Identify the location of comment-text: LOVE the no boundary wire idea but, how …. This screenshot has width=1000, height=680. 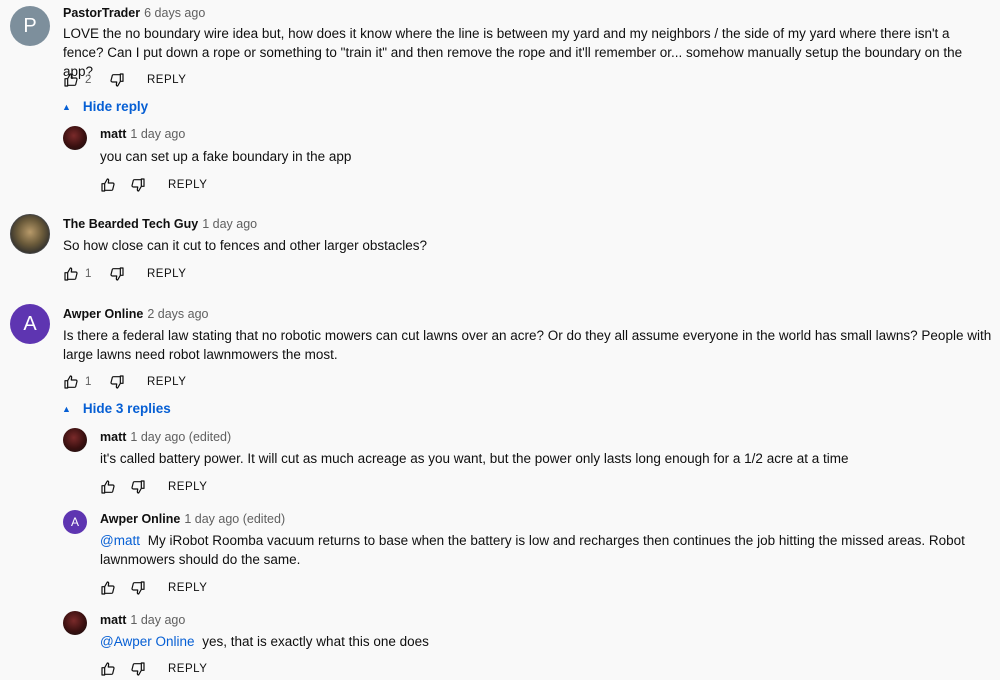
(513, 52).